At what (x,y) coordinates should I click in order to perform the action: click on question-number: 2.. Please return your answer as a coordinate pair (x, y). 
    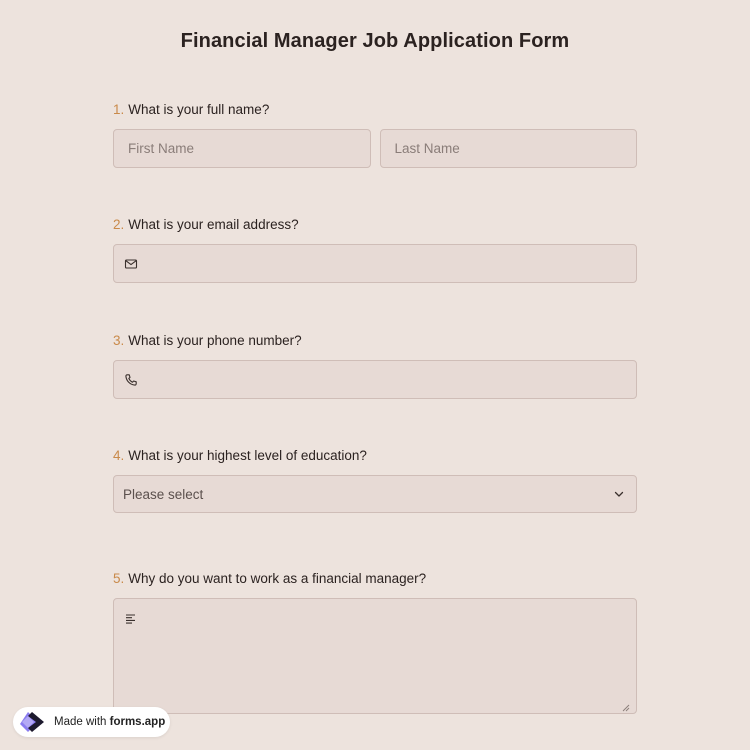
    Looking at the image, I should click on (119, 224).